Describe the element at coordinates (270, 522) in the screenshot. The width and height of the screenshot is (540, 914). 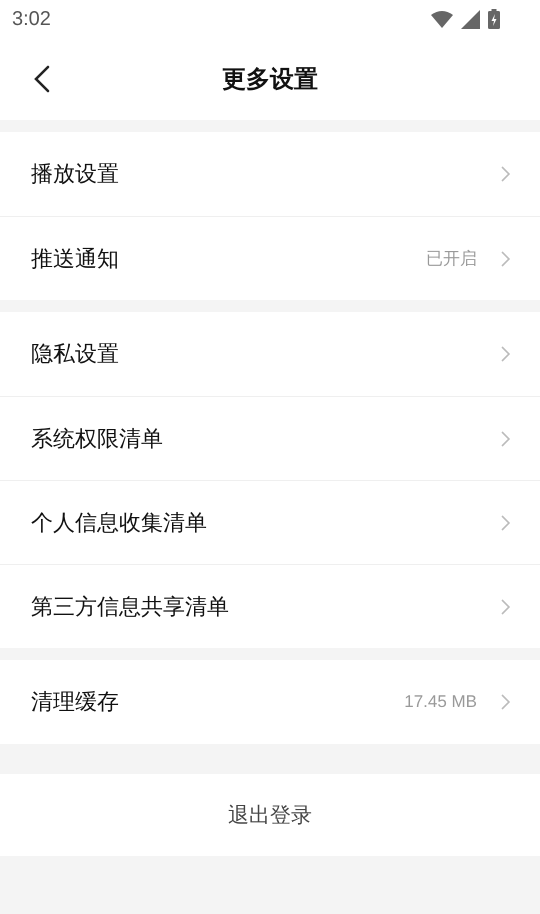
I see `settings-item: 个人信息收集清单` at that location.